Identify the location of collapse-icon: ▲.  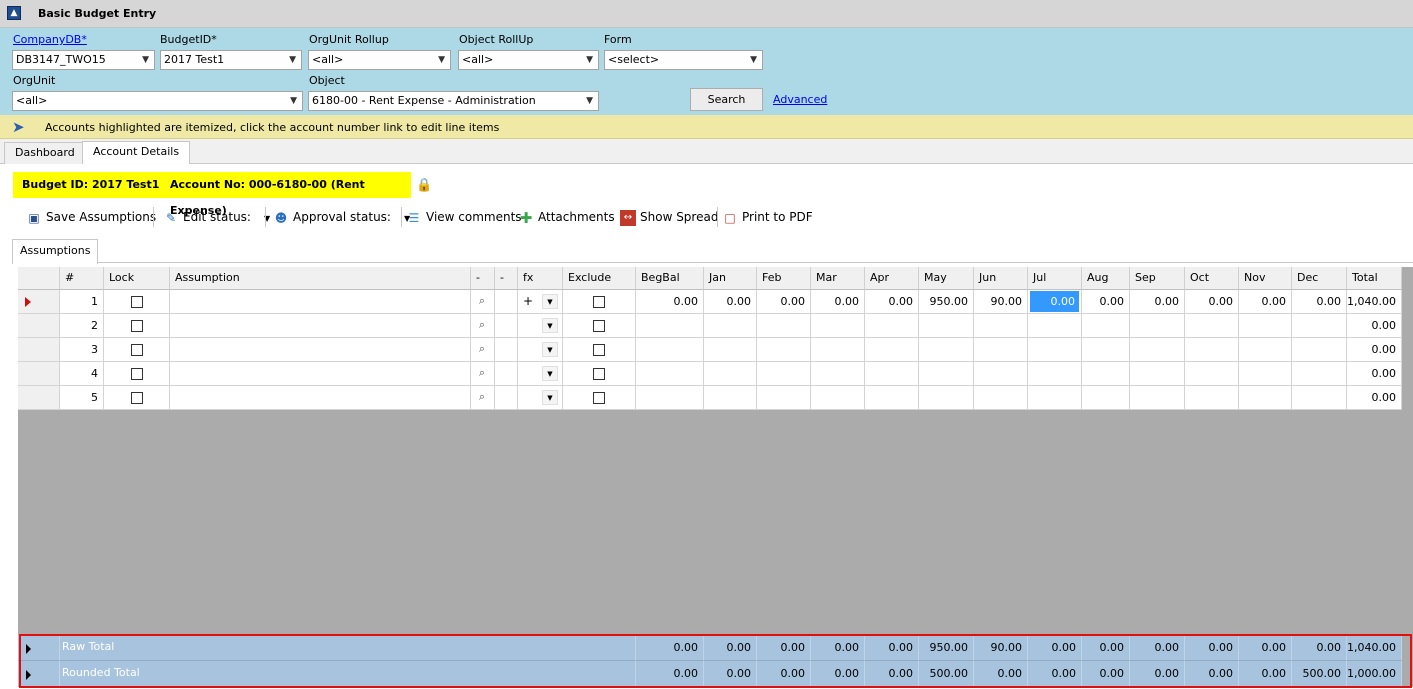
(14, 13).